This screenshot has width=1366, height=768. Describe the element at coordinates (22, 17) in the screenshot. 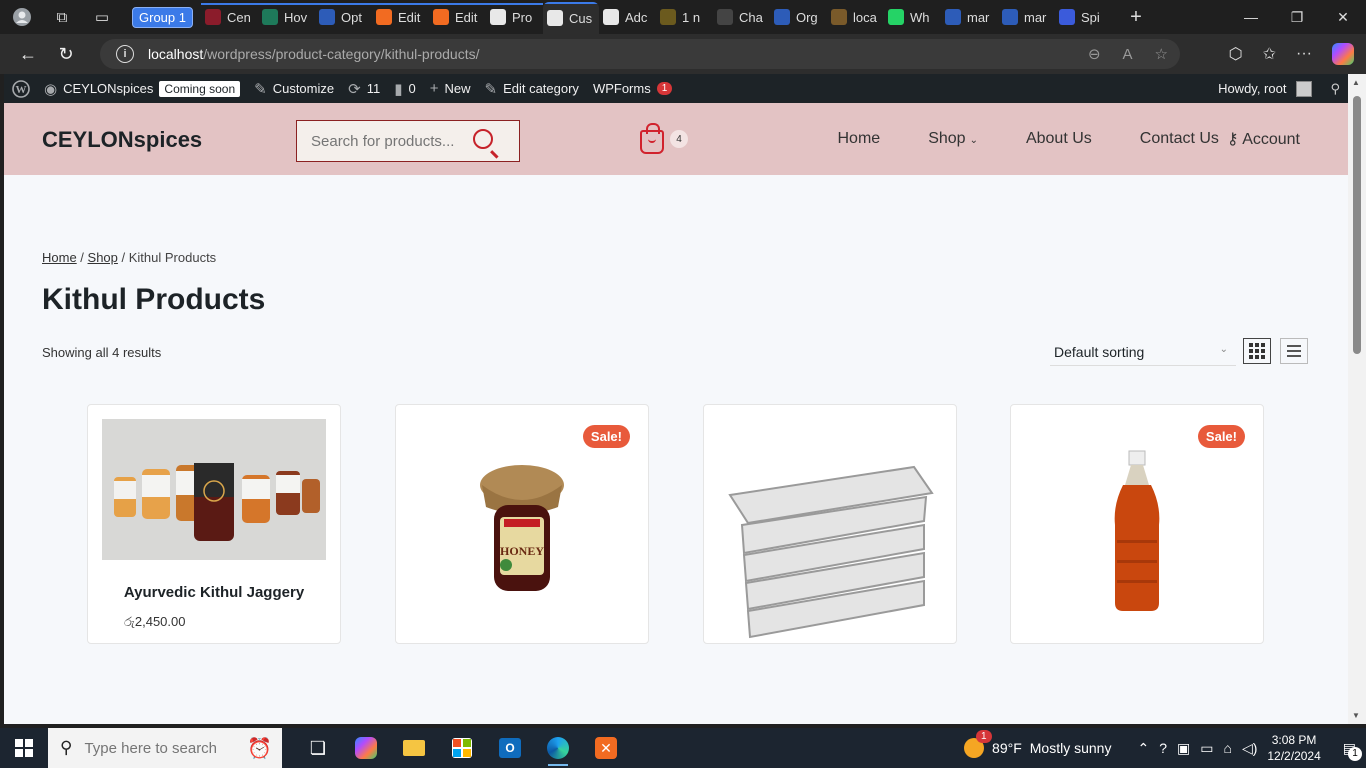

I see `profile-icon` at that location.